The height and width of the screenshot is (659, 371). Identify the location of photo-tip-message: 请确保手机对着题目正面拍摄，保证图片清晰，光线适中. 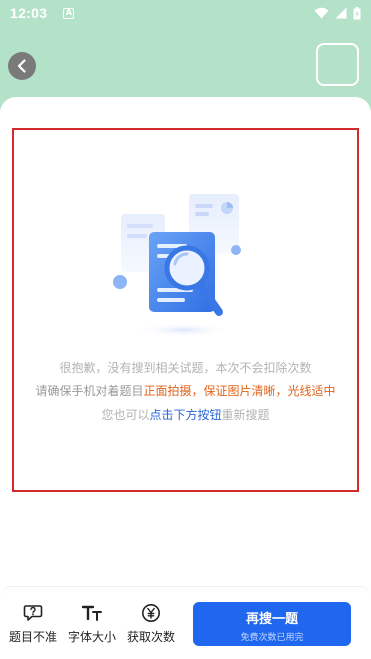
(185, 390).